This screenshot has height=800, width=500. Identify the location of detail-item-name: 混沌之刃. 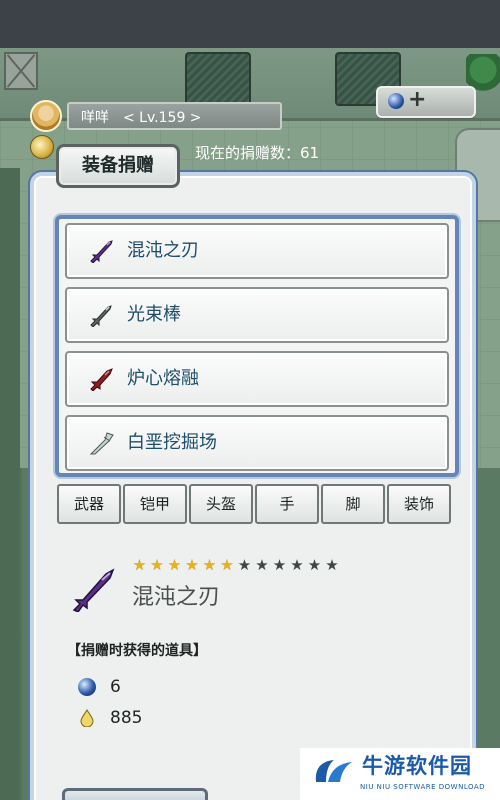
(176, 597).